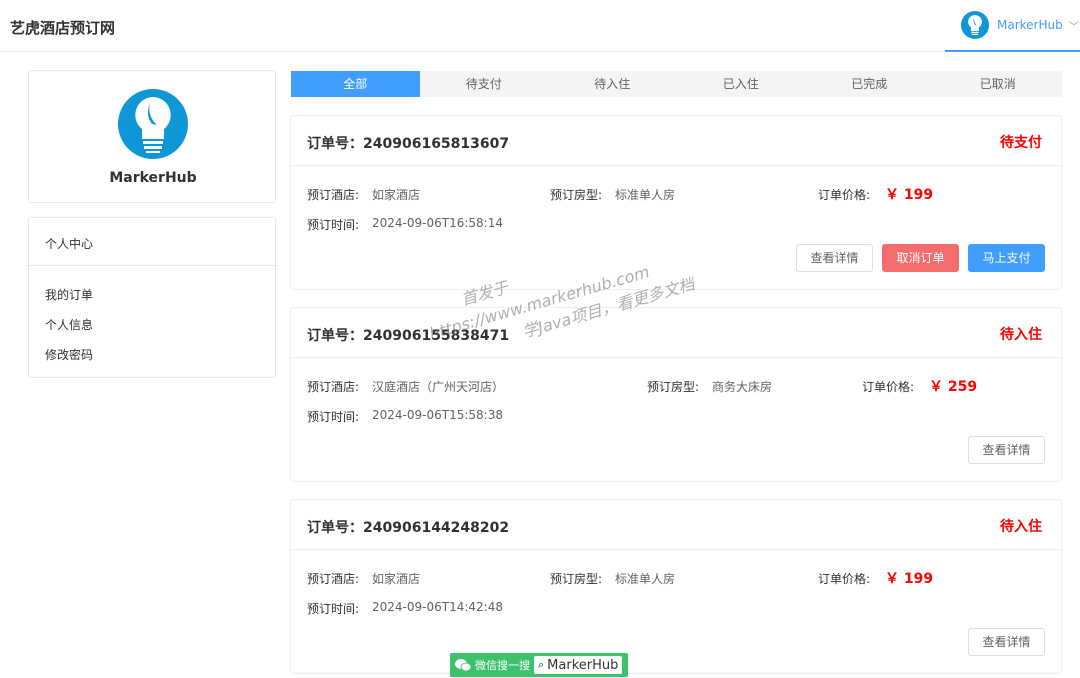 Image resolution: width=1080 pixels, height=678 pixels. What do you see at coordinates (463, 665) in the screenshot?
I see `wechat-icon` at bounding box center [463, 665].